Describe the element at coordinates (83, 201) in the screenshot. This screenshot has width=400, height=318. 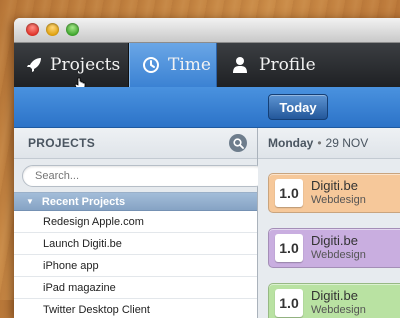
I see `group-label: Recent Projects` at that location.